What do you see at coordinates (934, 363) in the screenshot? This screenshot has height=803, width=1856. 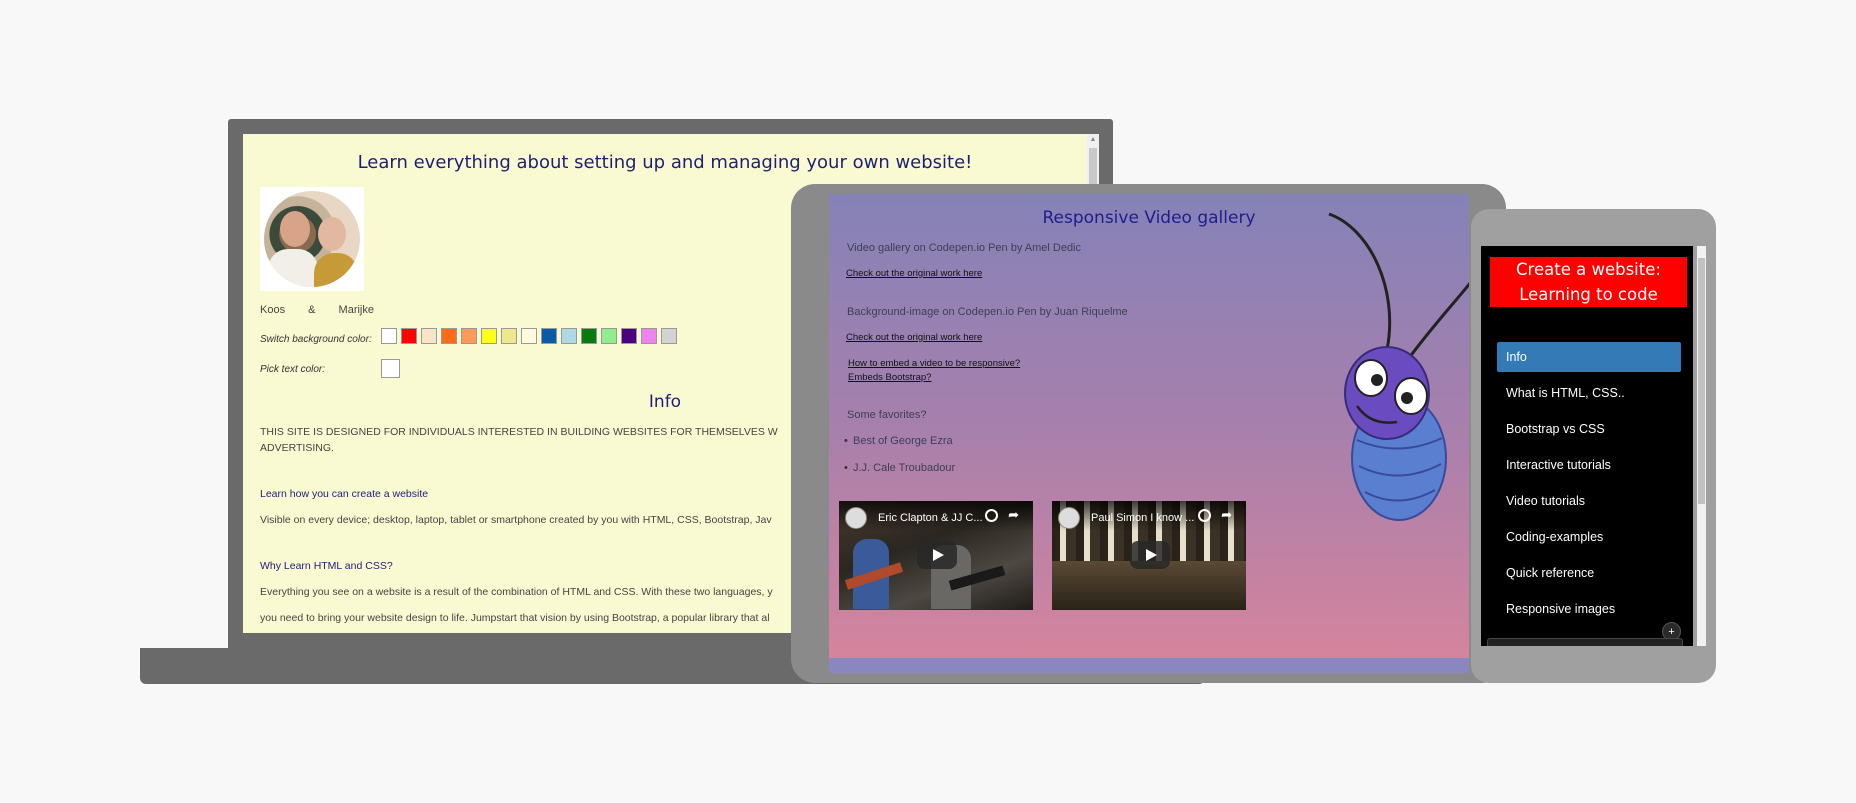 I see `embed-responsive-link: How to embed a video to be responsive?` at bounding box center [934, 363].